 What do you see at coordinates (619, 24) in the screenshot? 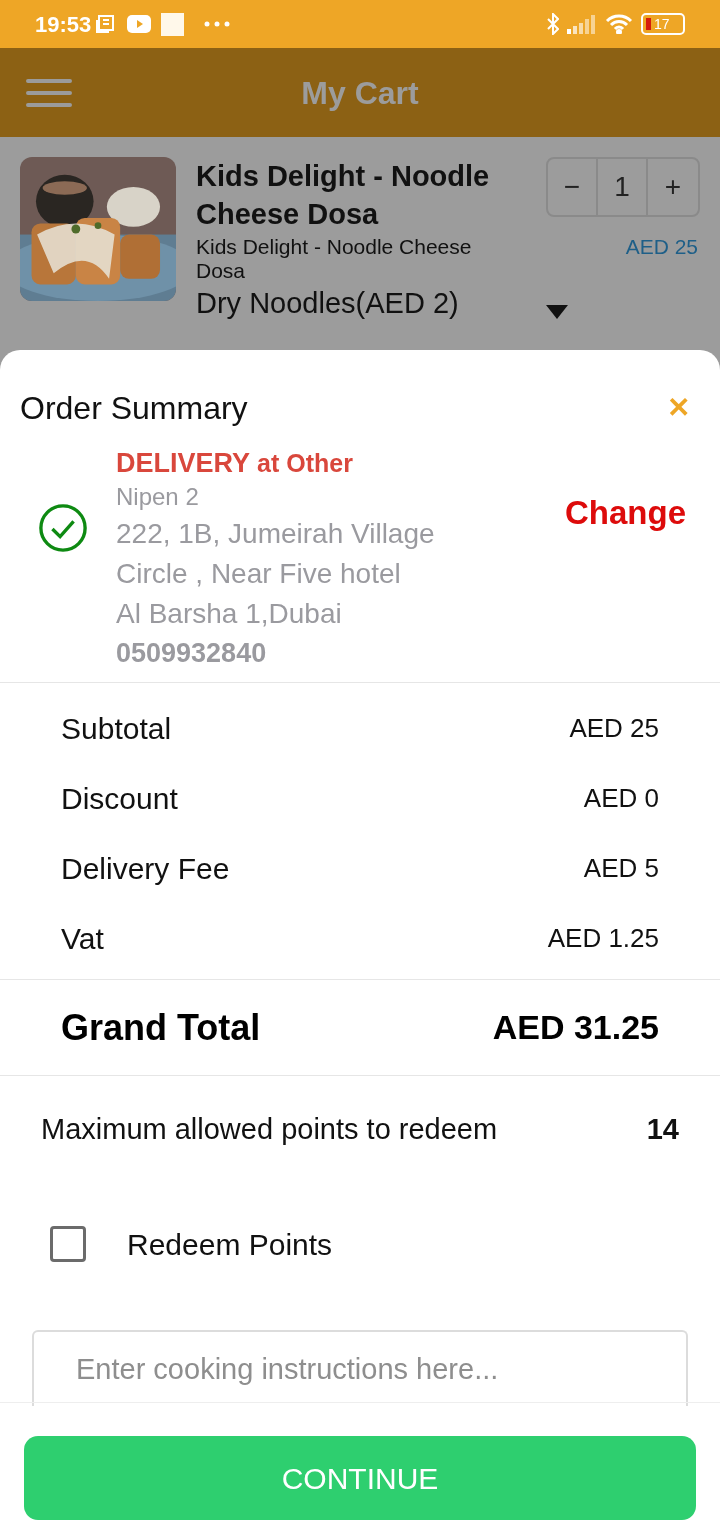
I see `wifi-icon` at bounding box center [619, 24].